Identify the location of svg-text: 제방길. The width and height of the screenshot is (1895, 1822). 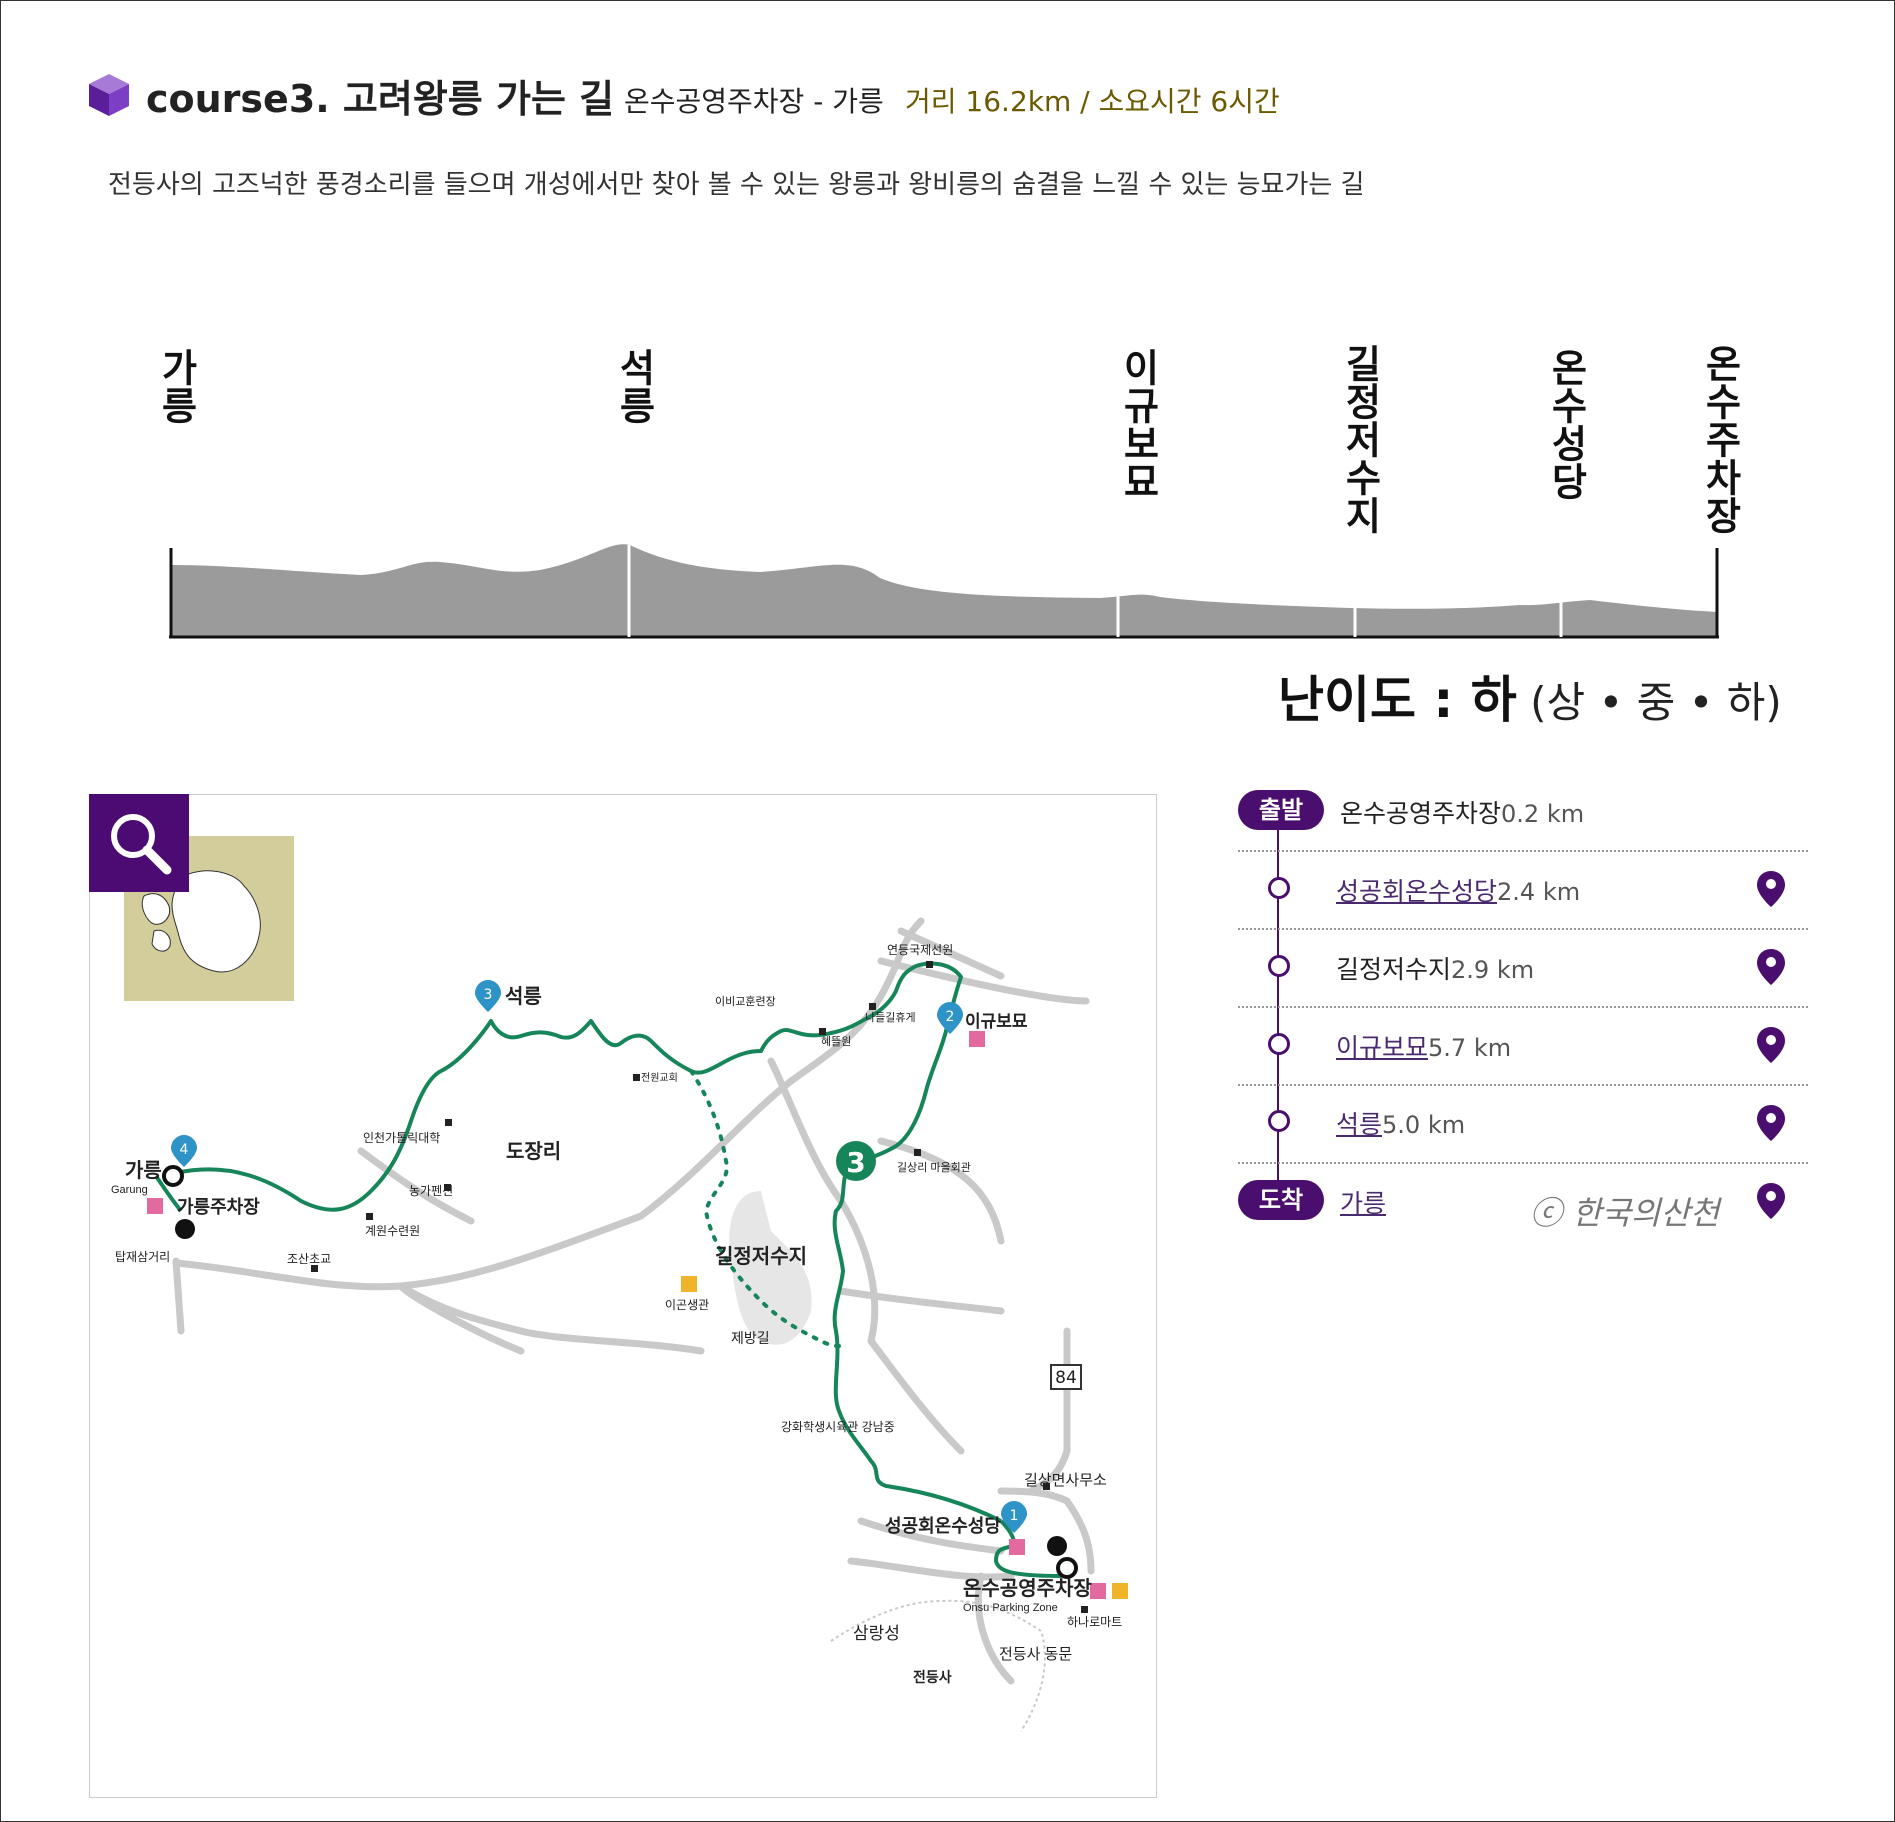
(750, 1338).